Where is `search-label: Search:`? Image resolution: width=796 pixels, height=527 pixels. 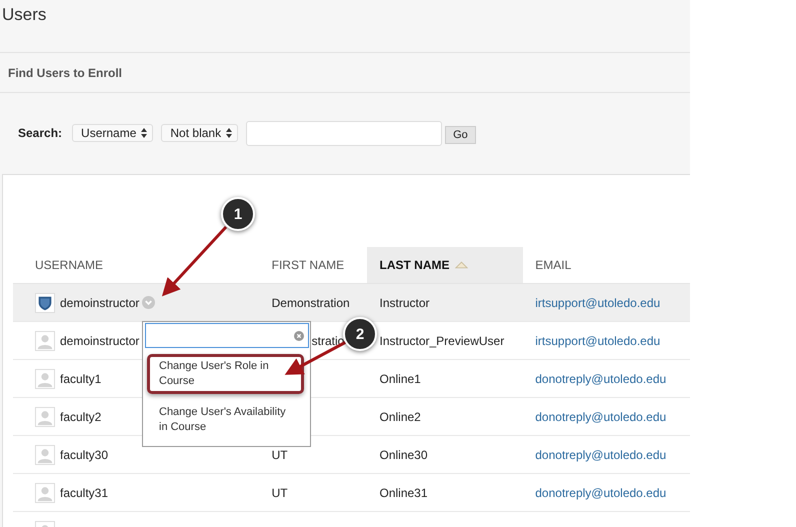 search-label: Search: is located at coordinates (40, 133).